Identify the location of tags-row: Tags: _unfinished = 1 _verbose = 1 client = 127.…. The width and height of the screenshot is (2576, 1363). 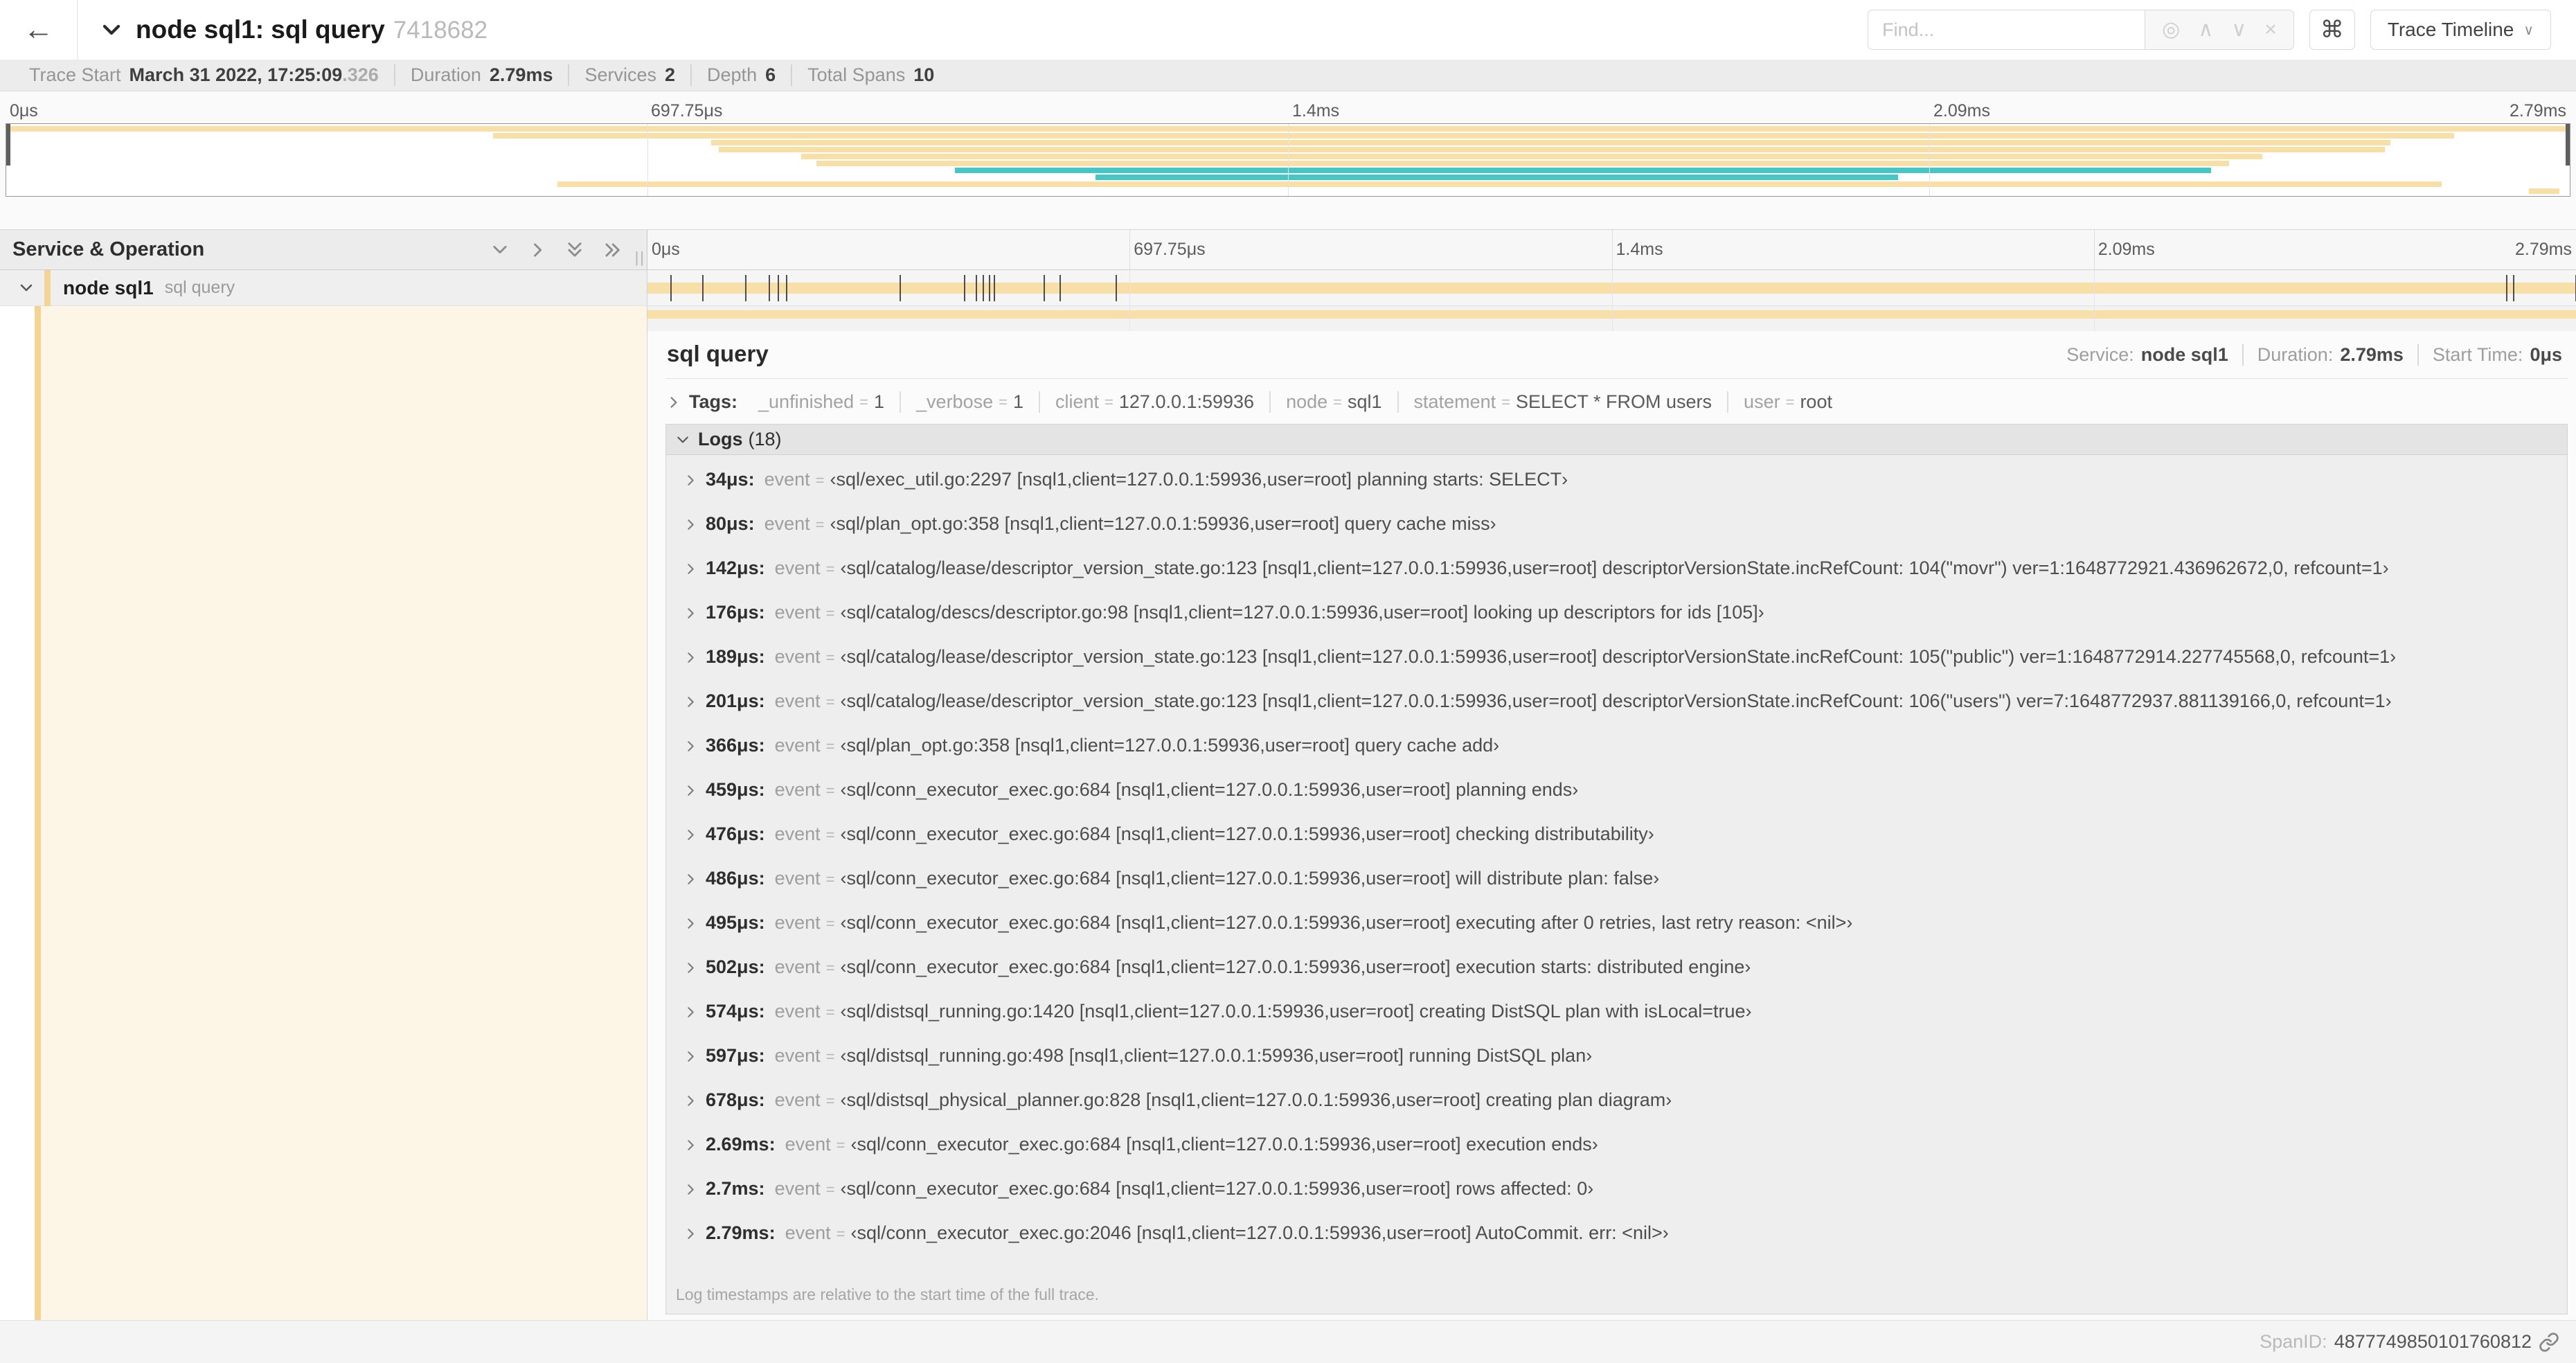
(1616, 401).